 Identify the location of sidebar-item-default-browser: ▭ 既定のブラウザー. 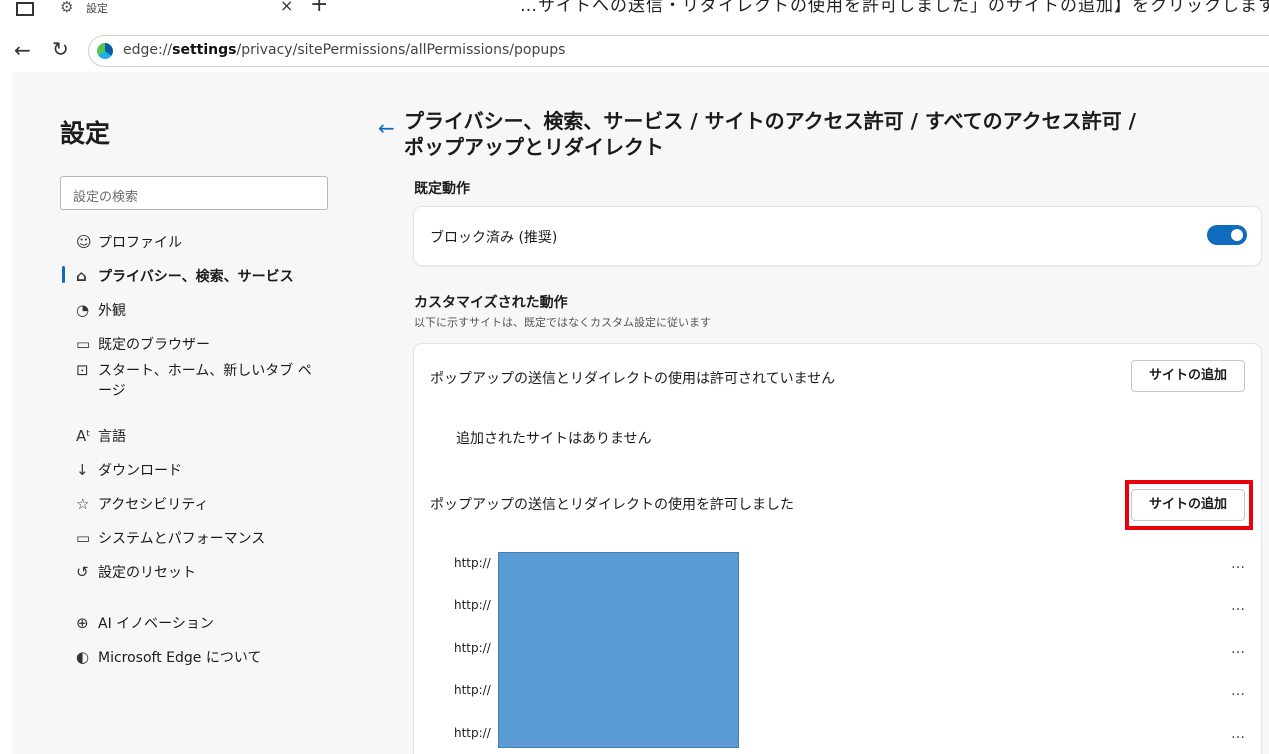
(143, 344).